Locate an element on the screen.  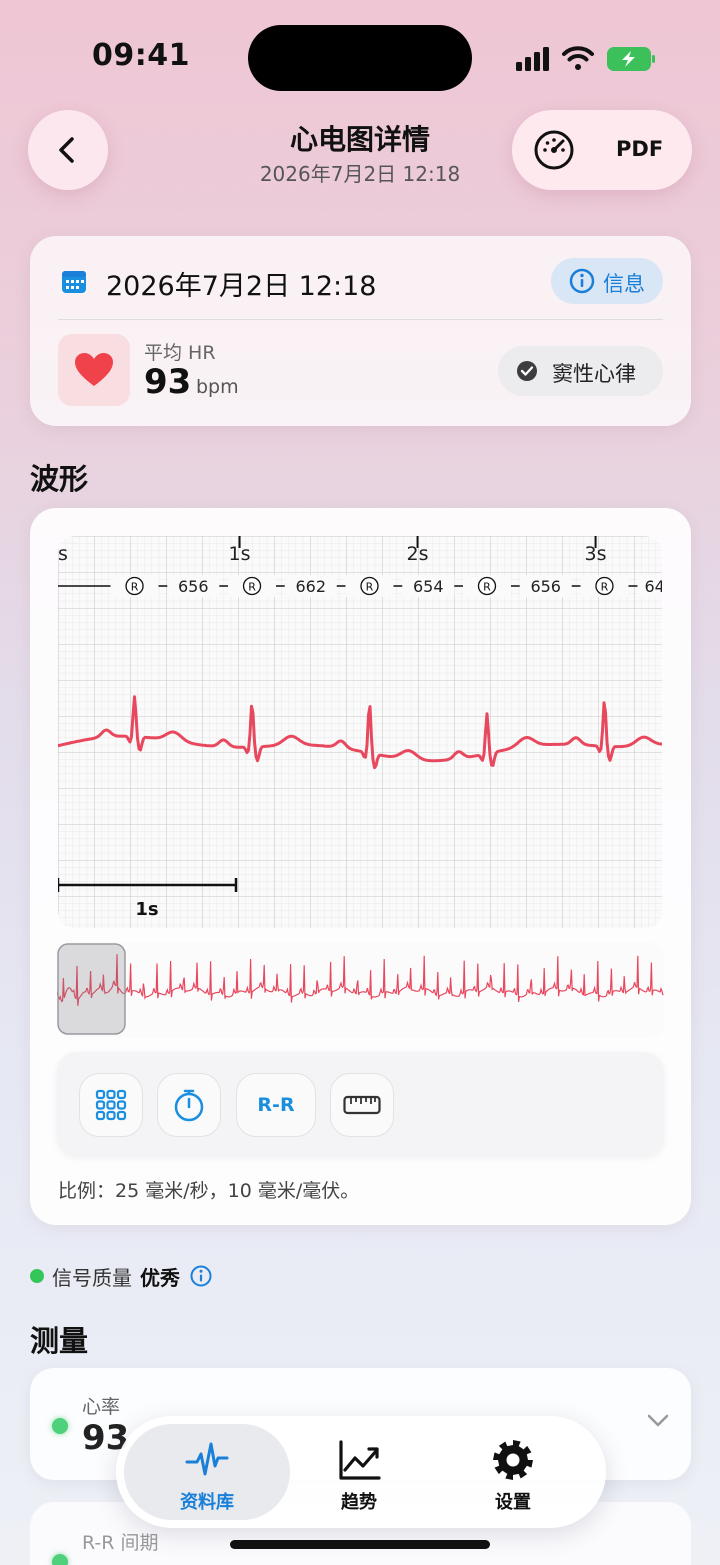
trend-chart-icon is located at coordinates (360, 1460).